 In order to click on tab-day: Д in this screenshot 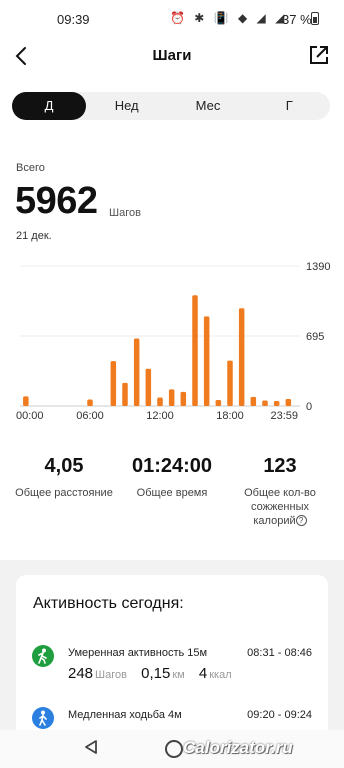, I will do `click(49, 106)`.